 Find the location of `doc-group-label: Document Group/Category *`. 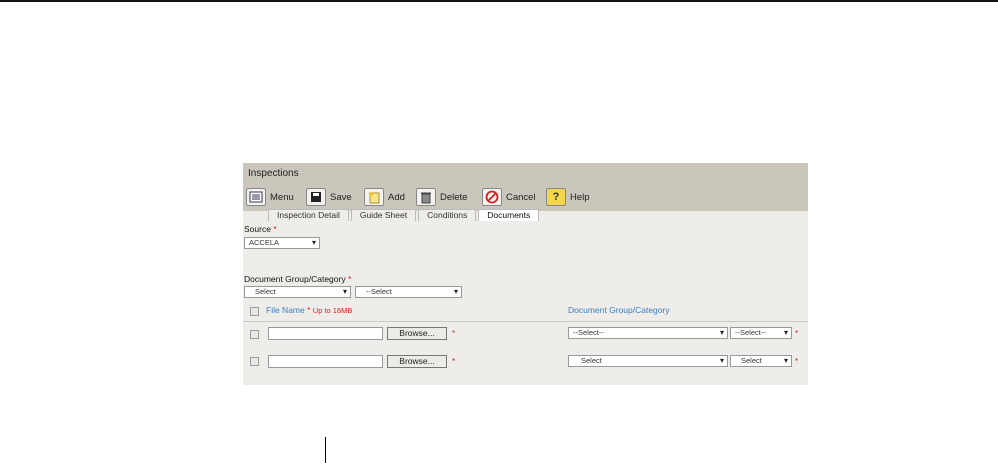

doc-group-label: Document Group/Category * is located at coordinates (297, 279).